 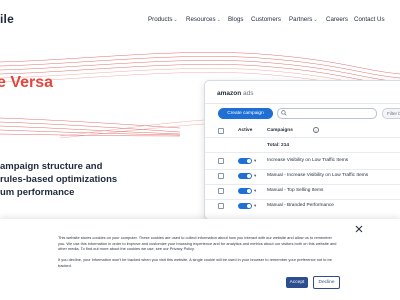 I want to click on nav-products-label: Products, so click(x=160, y=19).